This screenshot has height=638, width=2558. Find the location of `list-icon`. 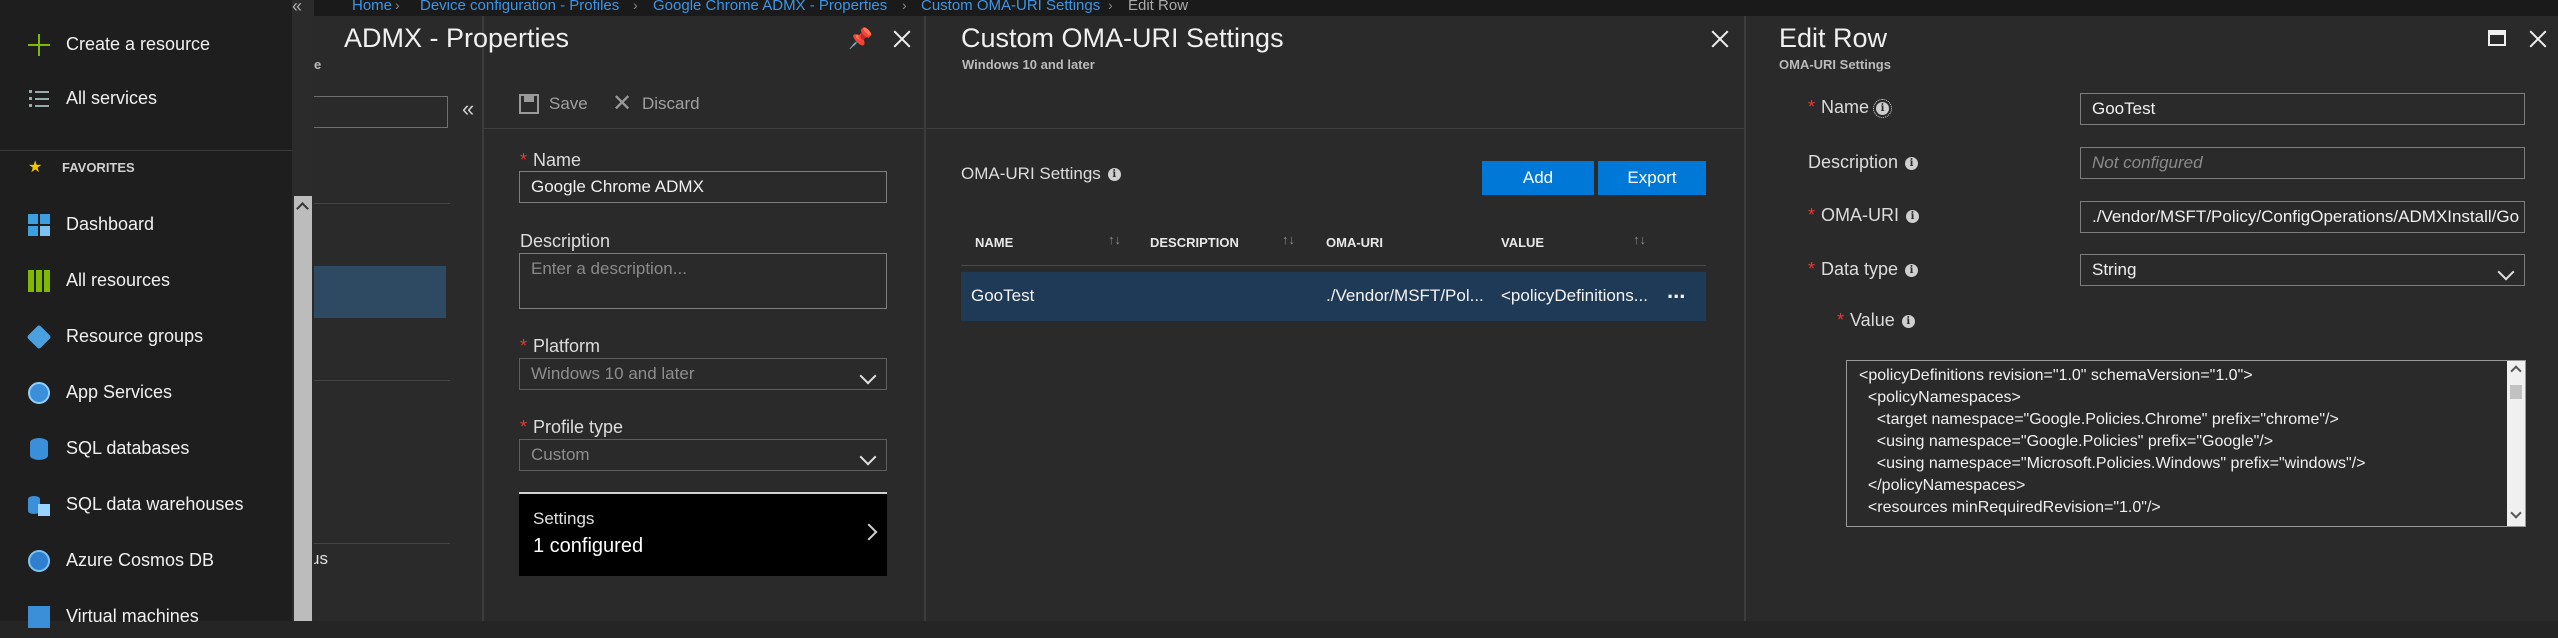

list-icon is located at coordinates (40, 99).